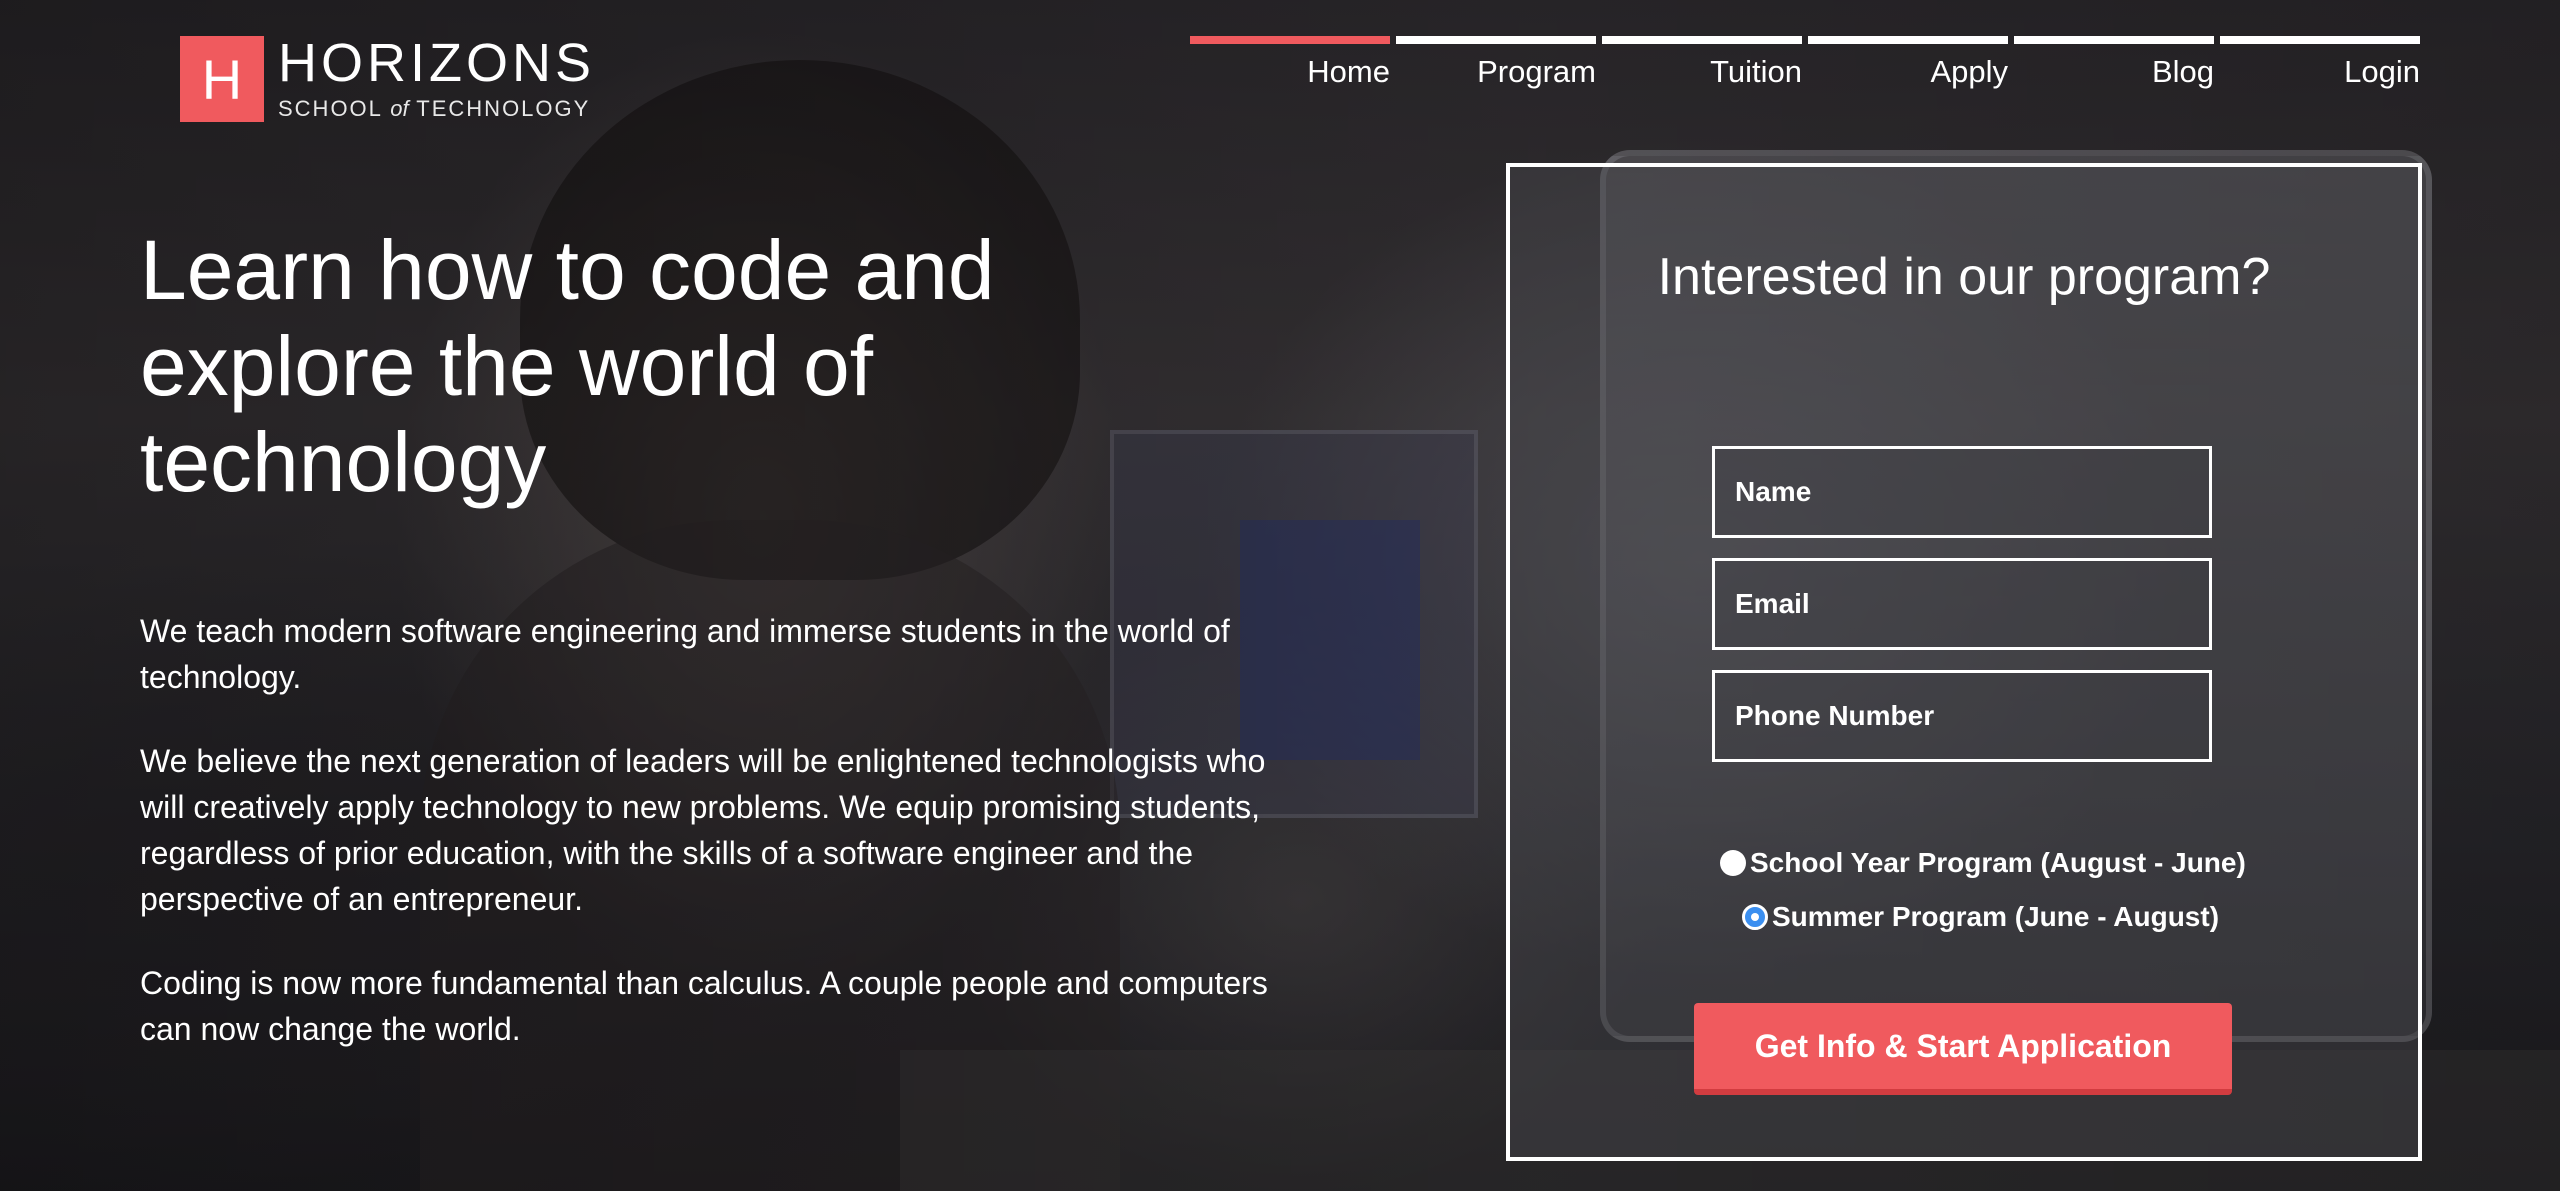 The height and width of the screenshot is (1191, 2560). I want to click on radio-label: Summer Program (June - August), so click(1996, 916).